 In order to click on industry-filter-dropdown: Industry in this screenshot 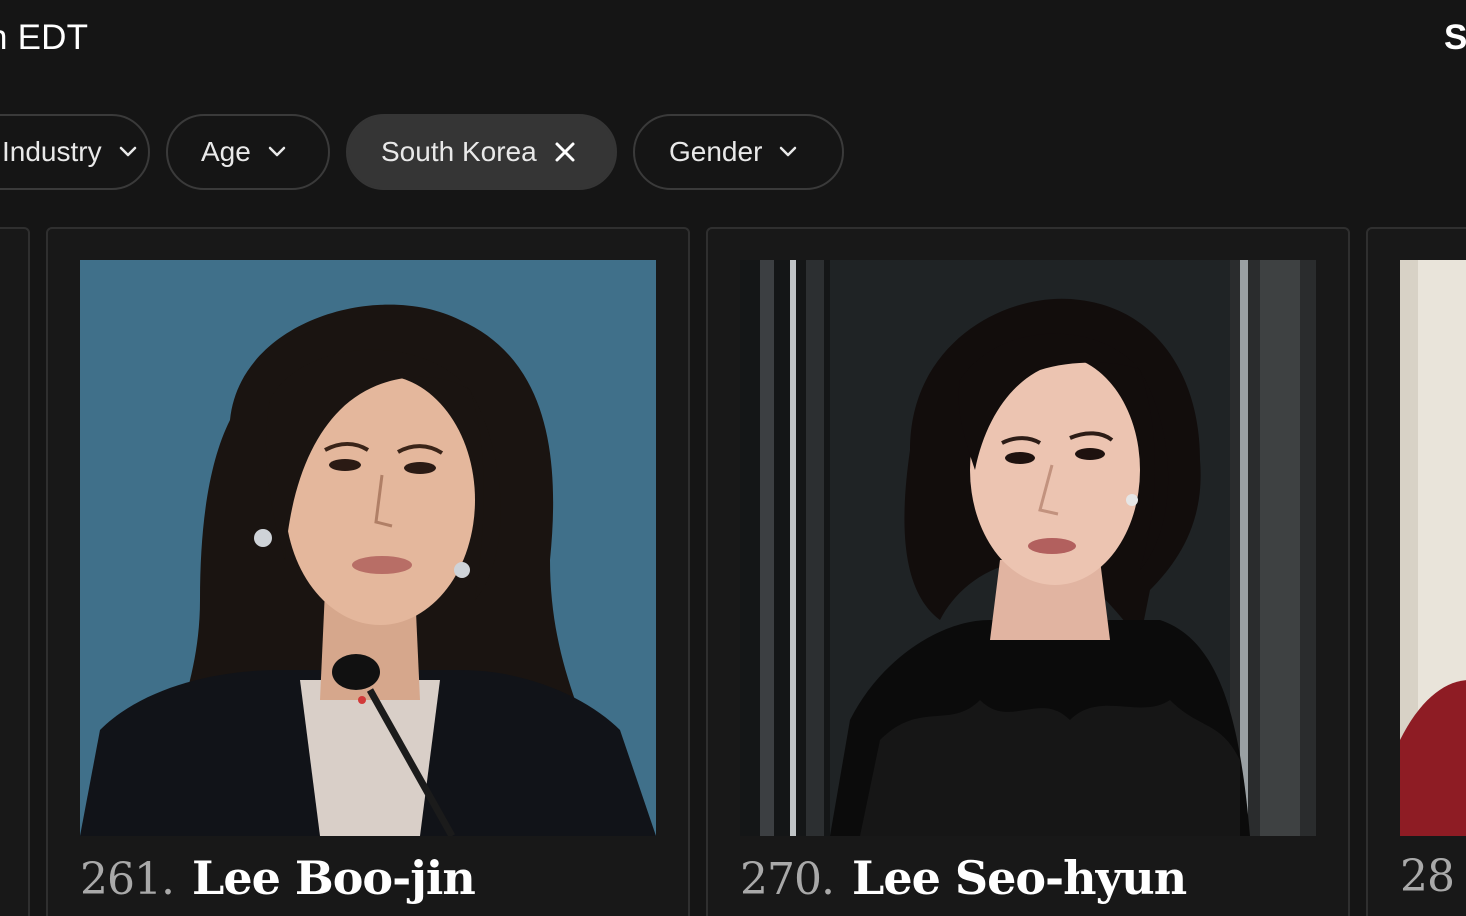, I will do `click(75, 152)`.